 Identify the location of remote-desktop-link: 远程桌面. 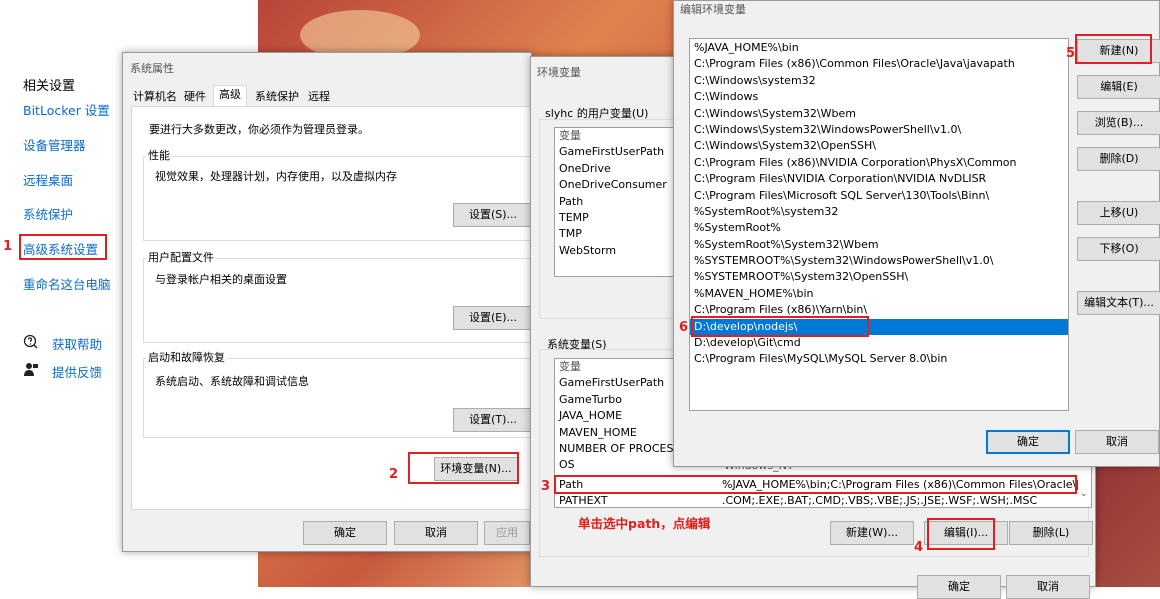
(48, 179).